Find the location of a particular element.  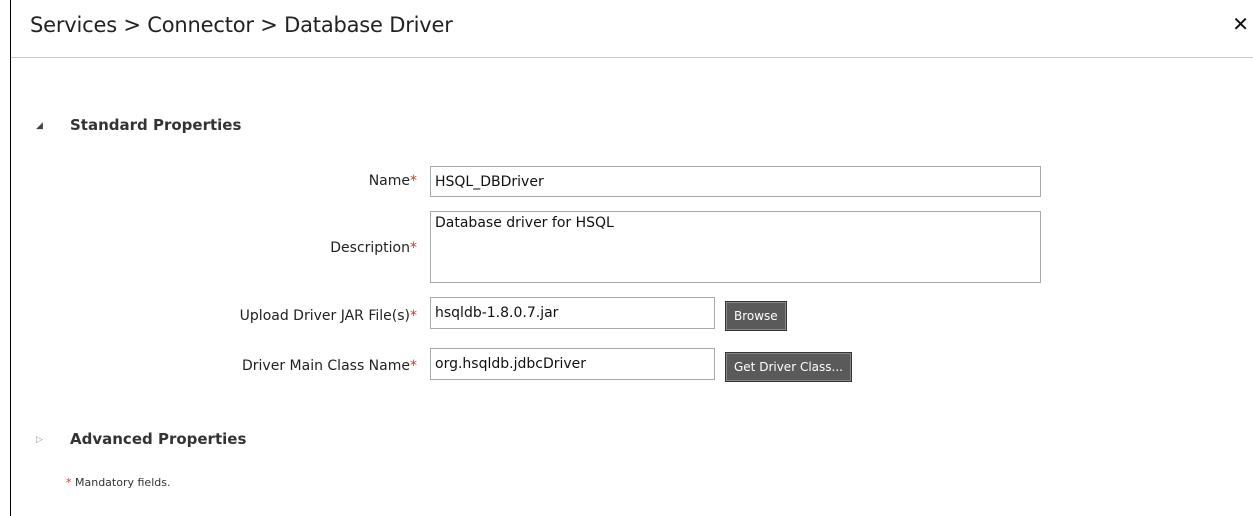

section-standard-label: Standard Properties is located at coordinates (156, 125).